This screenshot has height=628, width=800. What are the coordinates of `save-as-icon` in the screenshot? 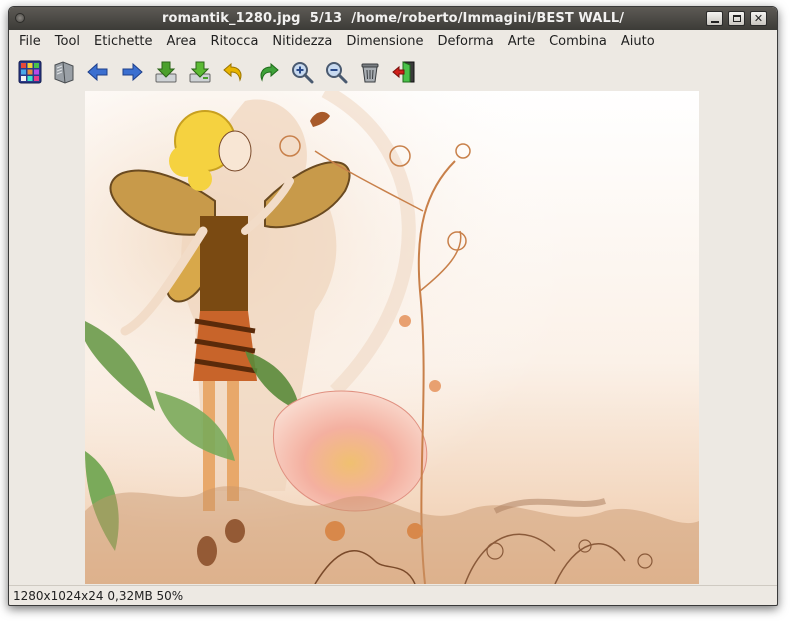 It's located at (200, 72).